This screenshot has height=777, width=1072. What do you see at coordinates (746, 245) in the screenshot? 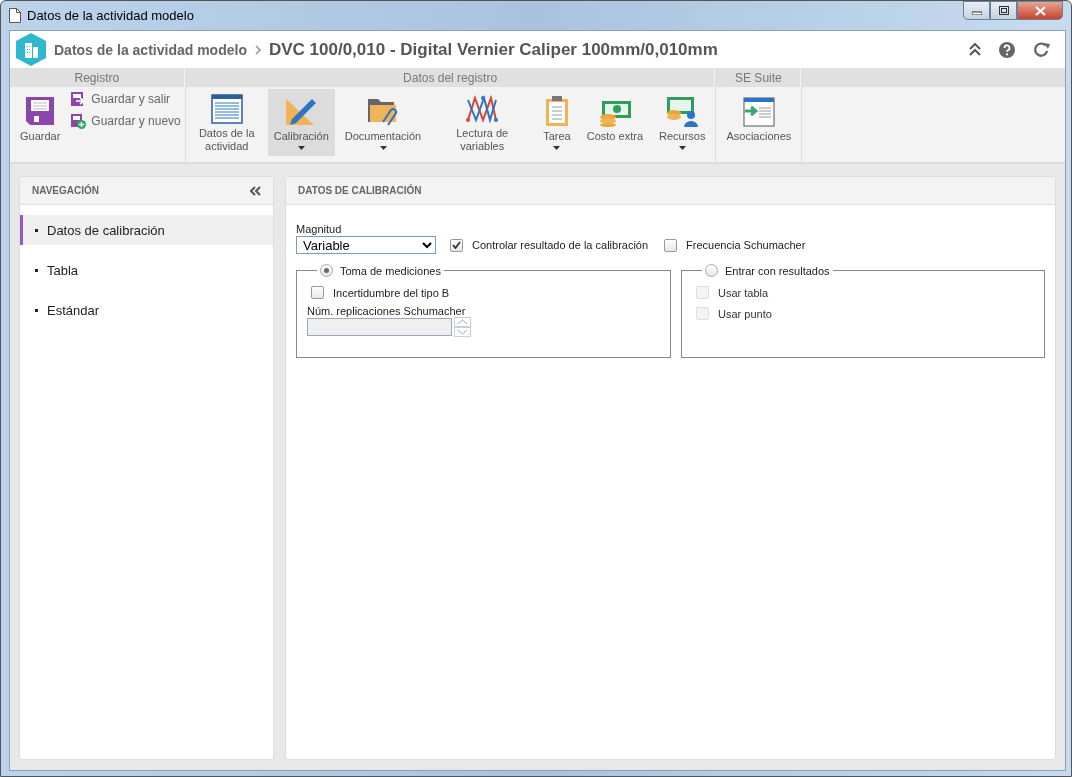
I see `checkbox-label: Frecuencia Schumacher` at bounding box center [746, 245].